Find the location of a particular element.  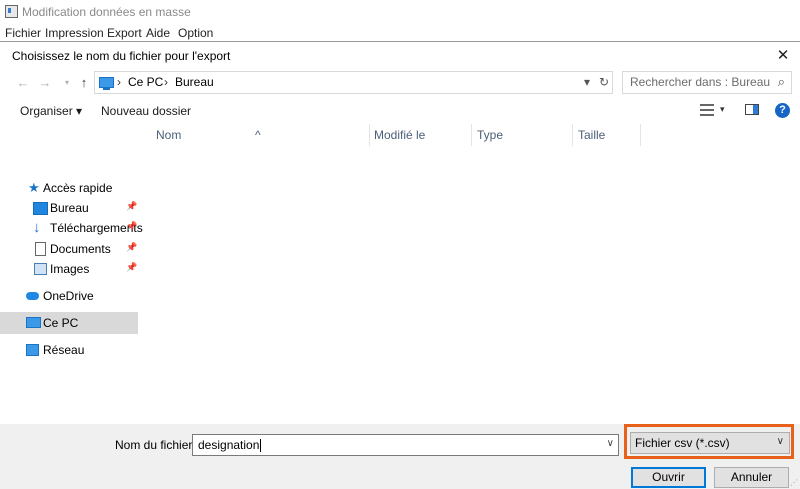

sidebar-item-ce-pc: Ce PC is located at coordinates (69, 323).